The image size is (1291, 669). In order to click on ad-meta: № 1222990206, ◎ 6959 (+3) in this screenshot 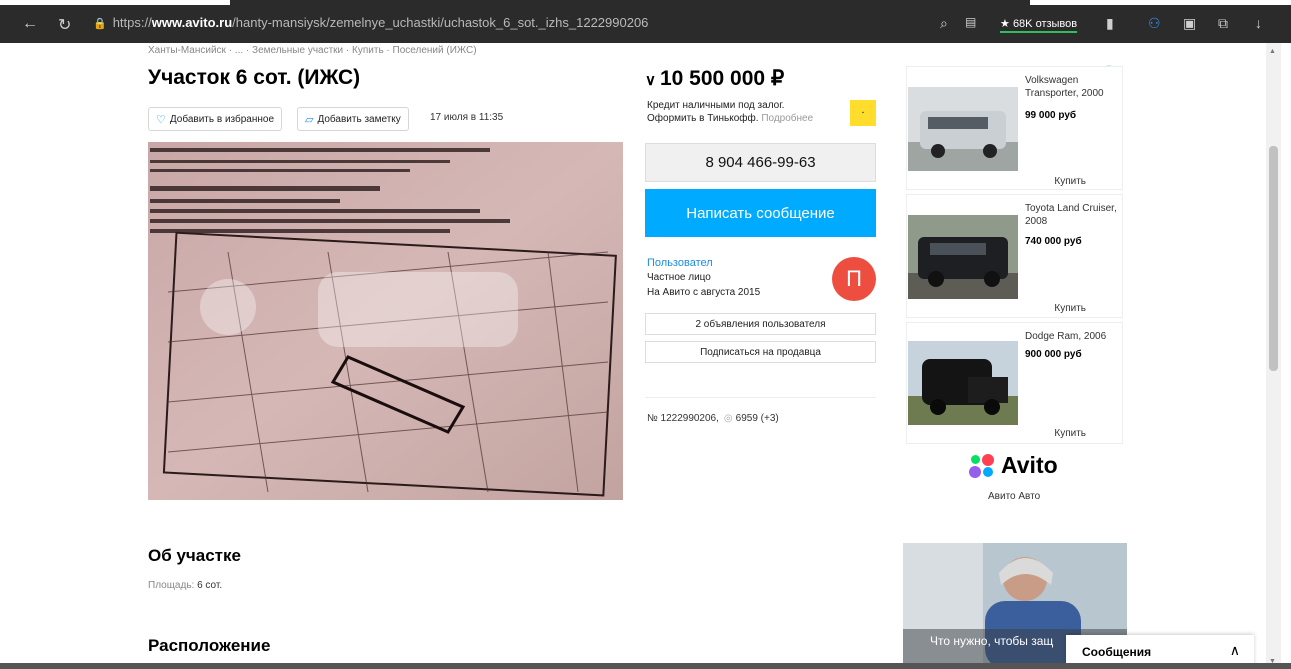, I will do `click(713, 418)`.